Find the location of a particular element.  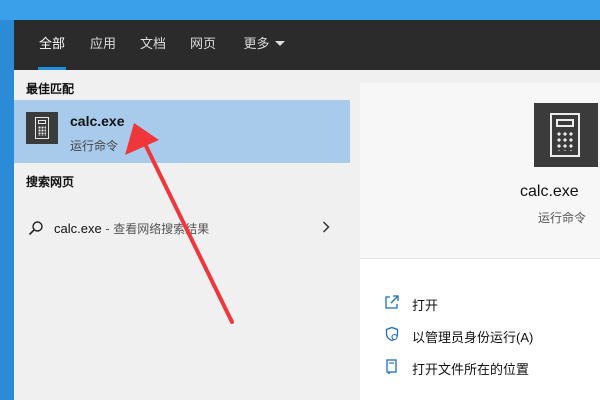

run-as-admin-label: 以管理员身份运行(A) is located at coordinates (473, 337).